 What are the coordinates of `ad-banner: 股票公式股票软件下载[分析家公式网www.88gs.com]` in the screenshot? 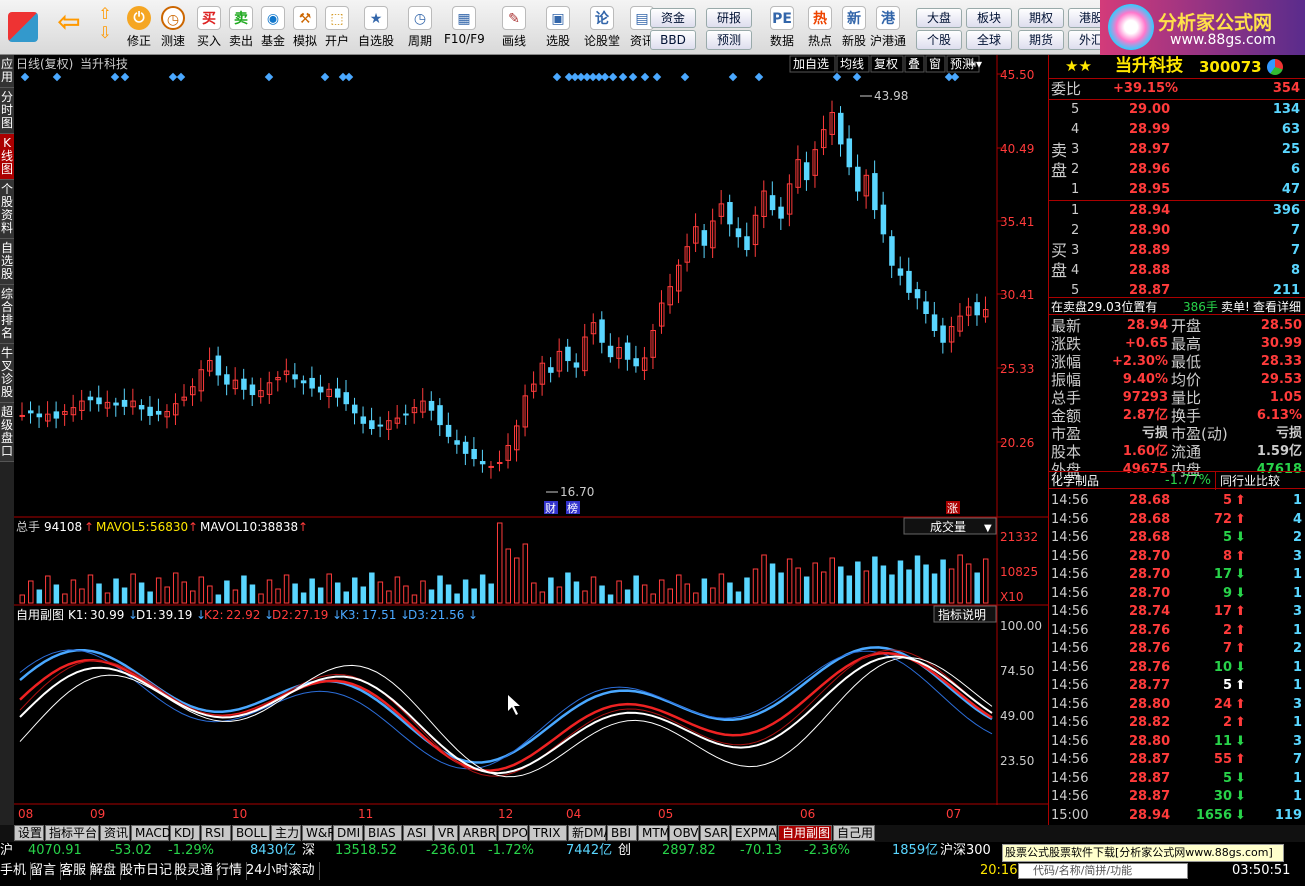 It's located at (1143, 853).